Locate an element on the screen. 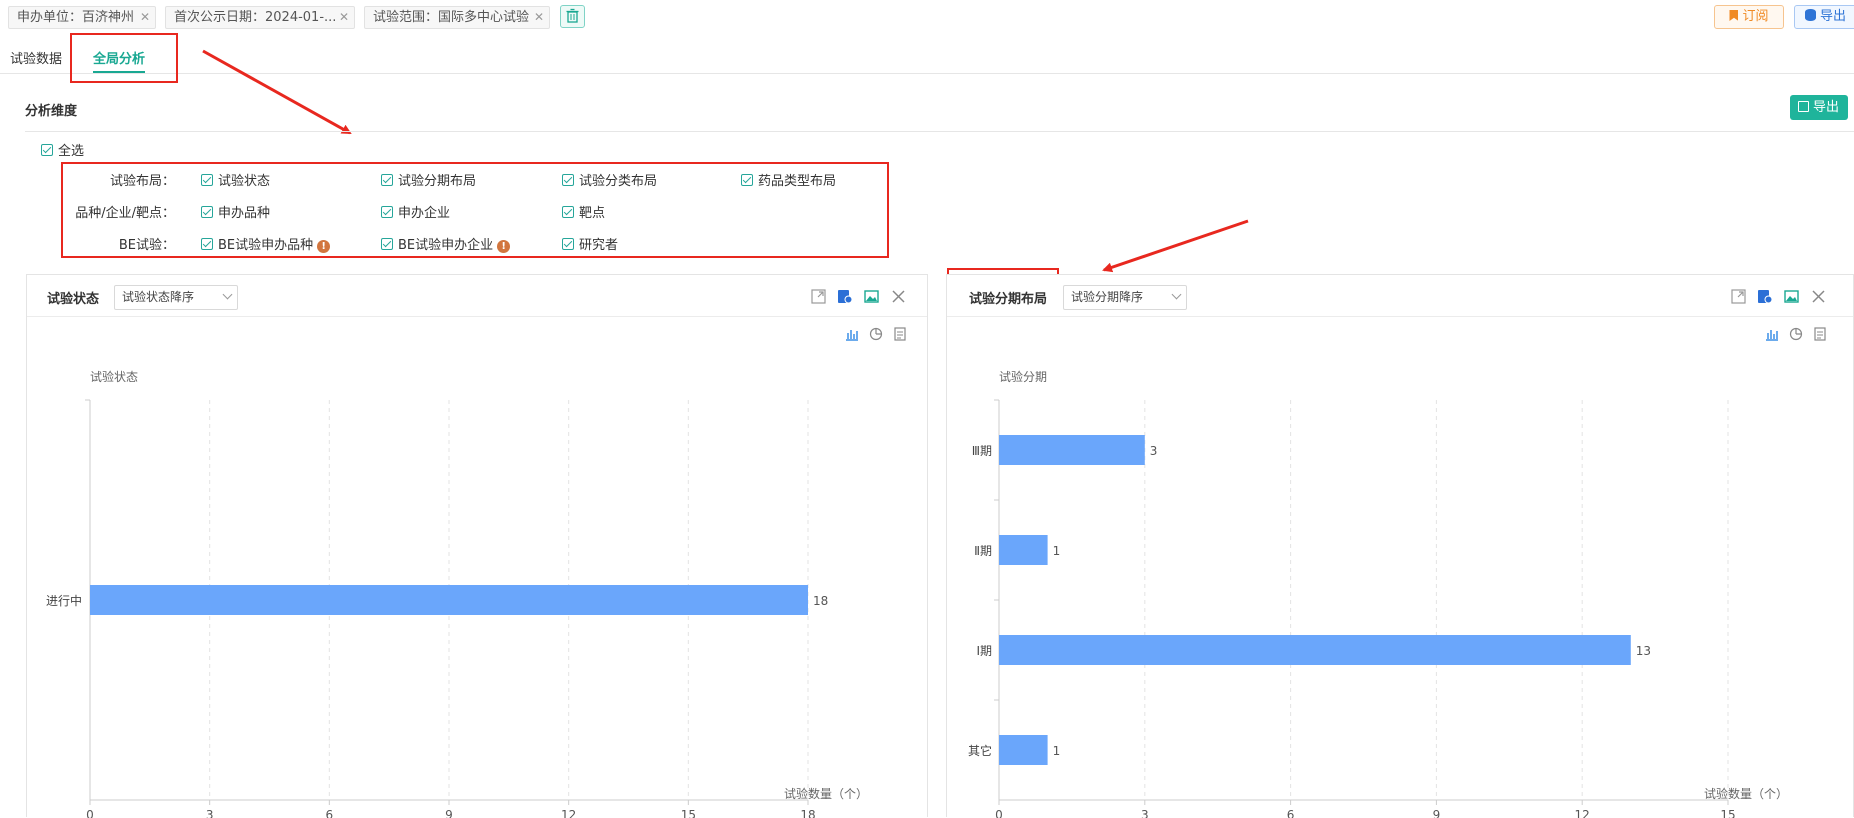  option-category-layout: 试验分类布局 is located at coordinates (609, 179).